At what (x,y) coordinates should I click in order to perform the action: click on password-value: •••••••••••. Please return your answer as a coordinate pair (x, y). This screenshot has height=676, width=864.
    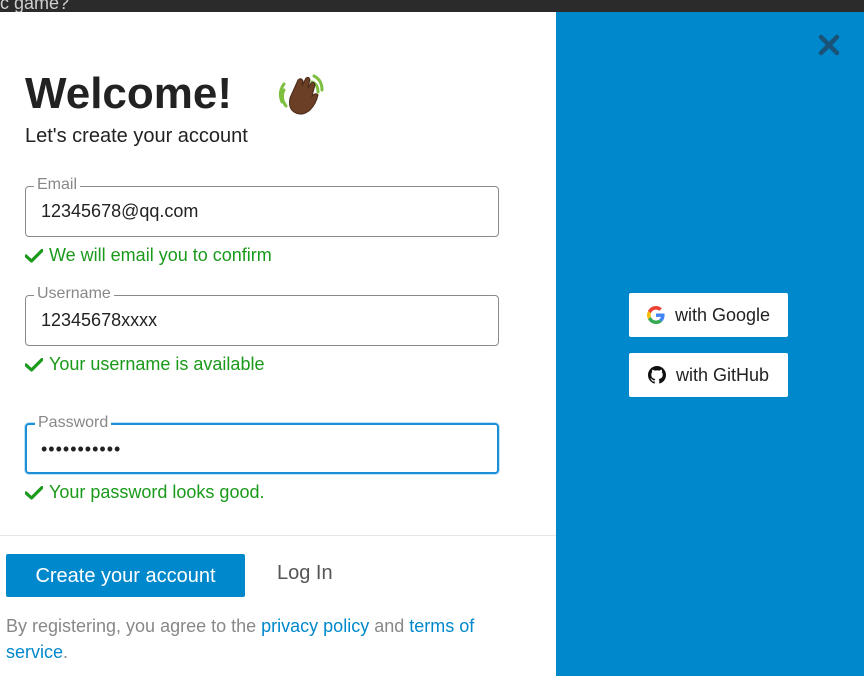
    Looking at the image, I should click on (81, 449).